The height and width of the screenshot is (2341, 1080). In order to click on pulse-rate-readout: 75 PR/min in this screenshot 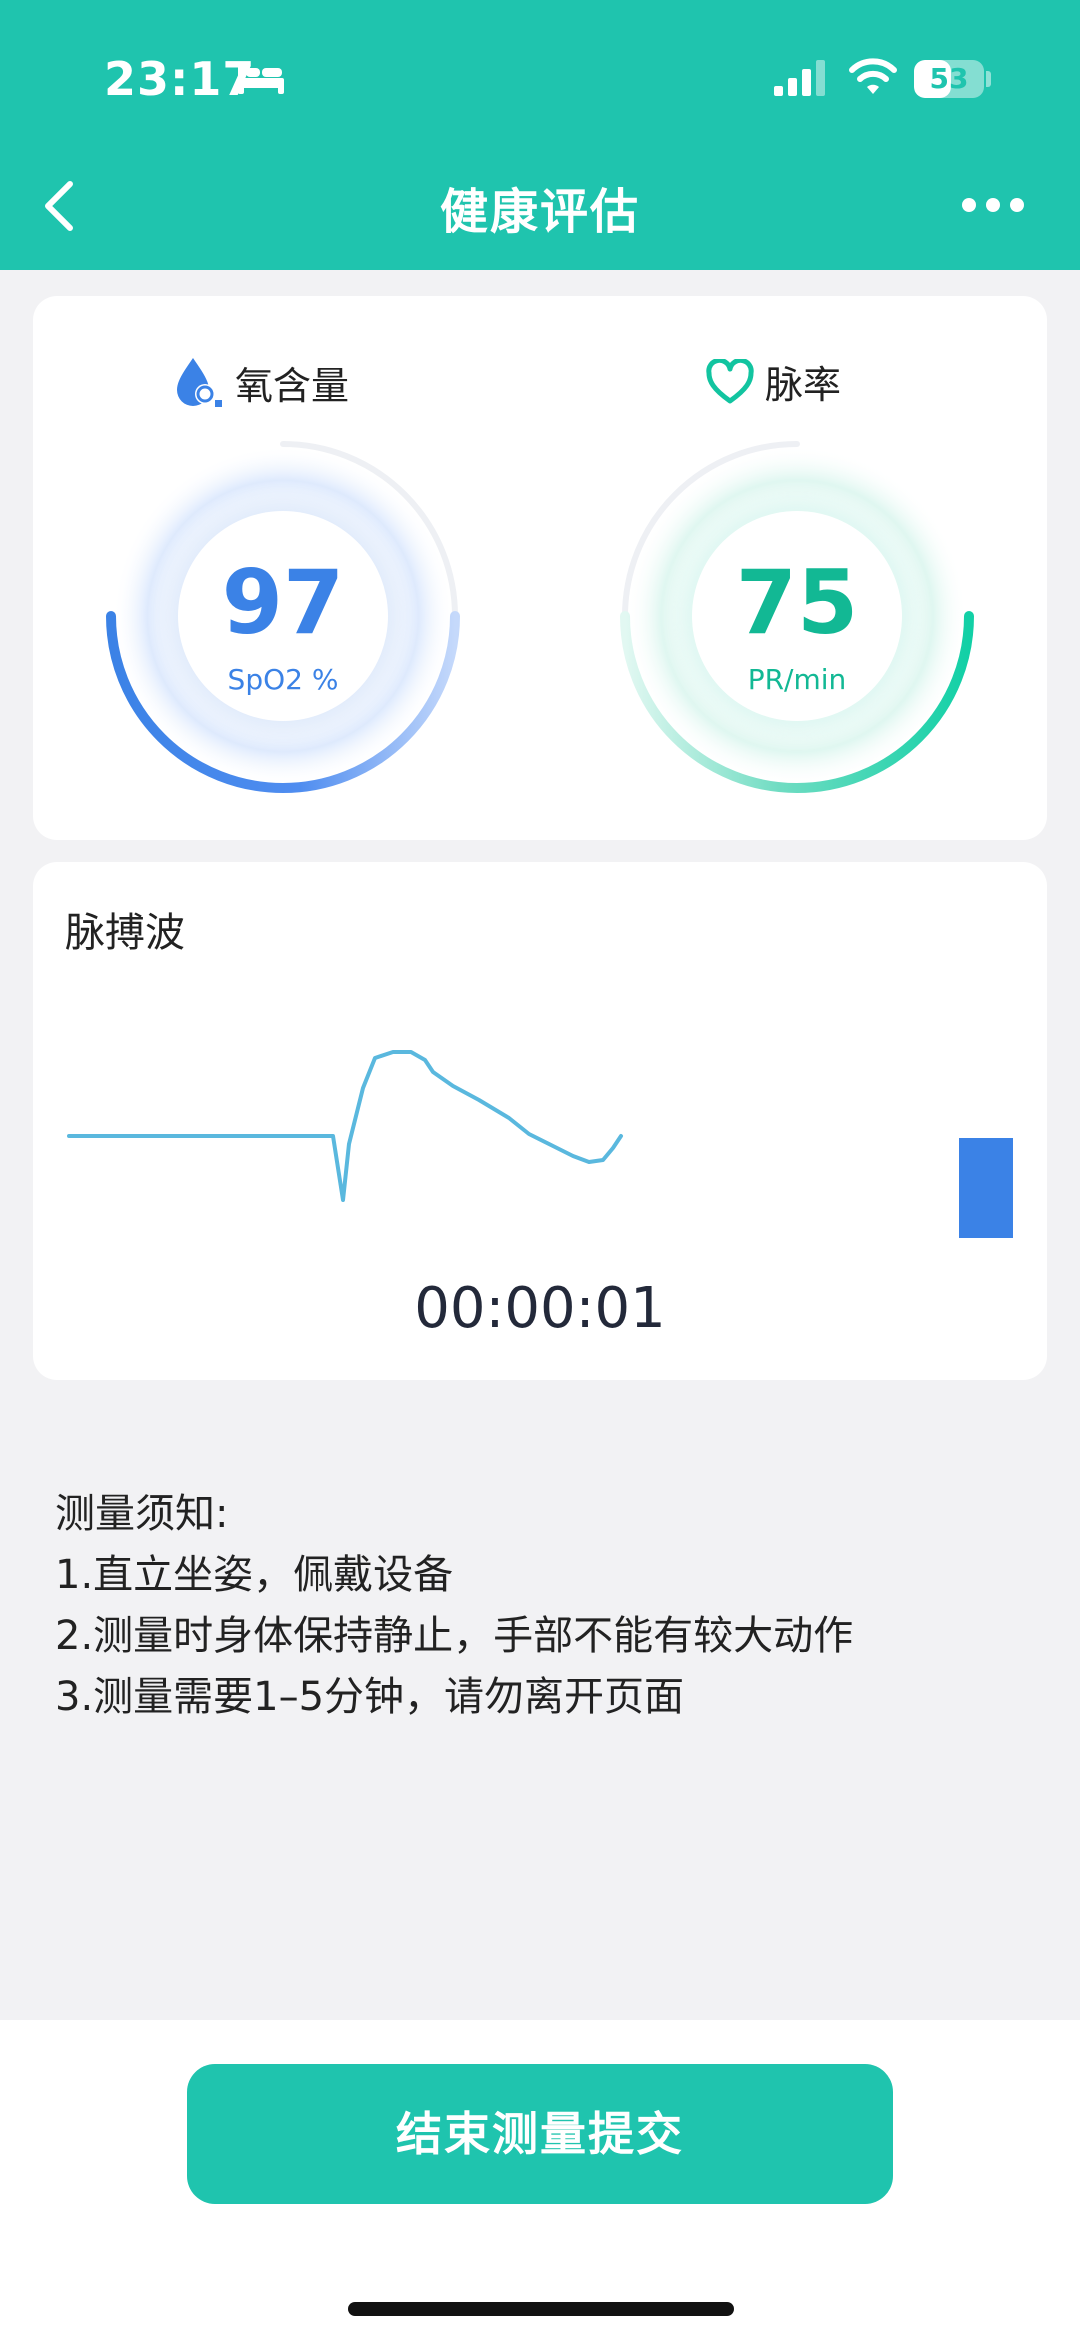, I will do `click(797, 616)`.